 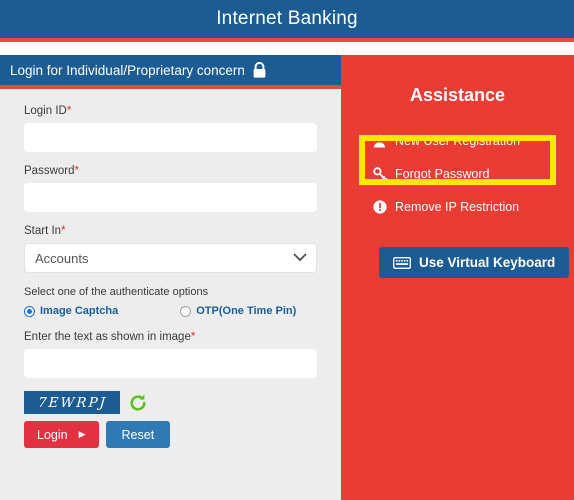 I want to click on reset-button: Reset, so click(x=138, y=434).